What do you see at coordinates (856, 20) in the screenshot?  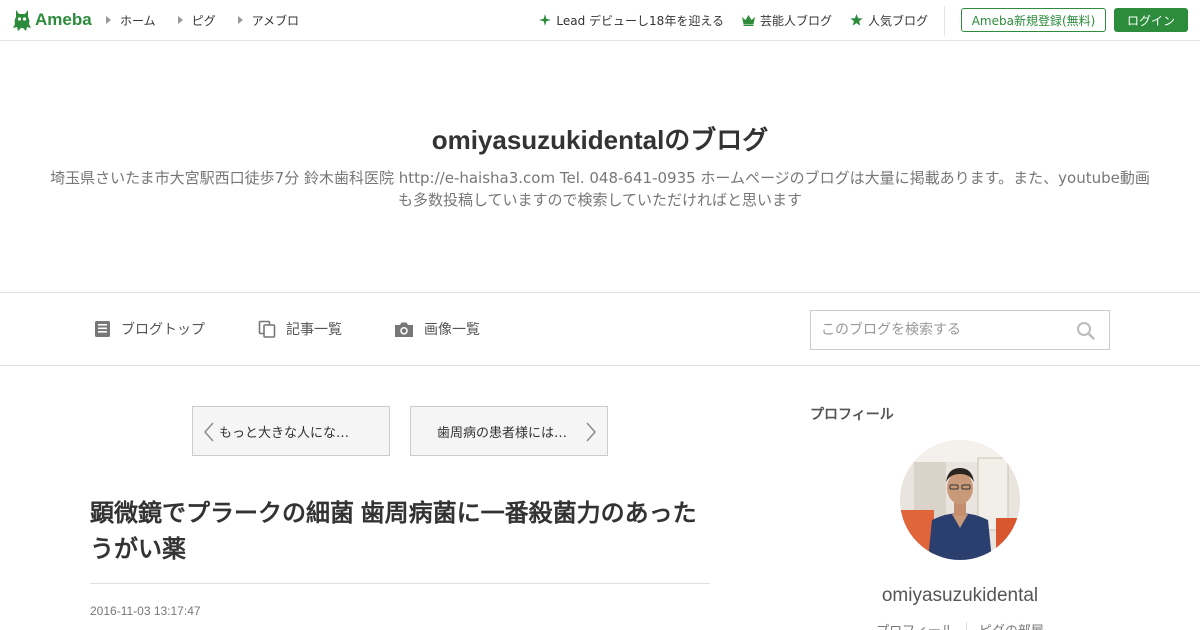 I see `star-icon` at bounding box center [856, 20].